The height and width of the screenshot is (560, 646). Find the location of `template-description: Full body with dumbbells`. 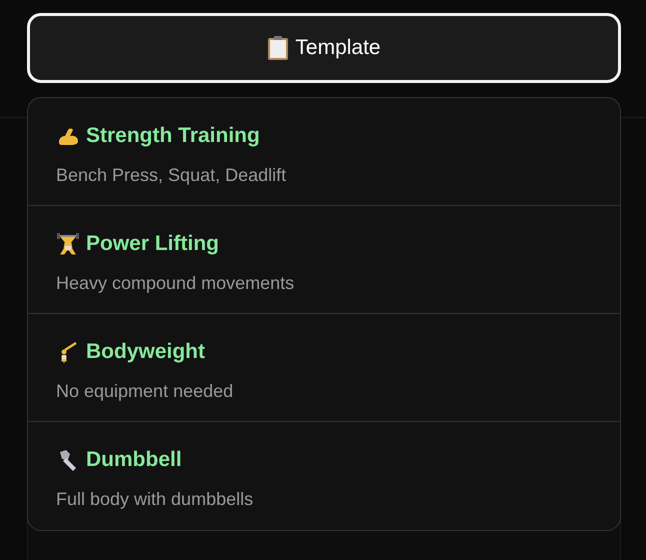

template-description: Full body with dumbbells is located at coordinates (155, 499).